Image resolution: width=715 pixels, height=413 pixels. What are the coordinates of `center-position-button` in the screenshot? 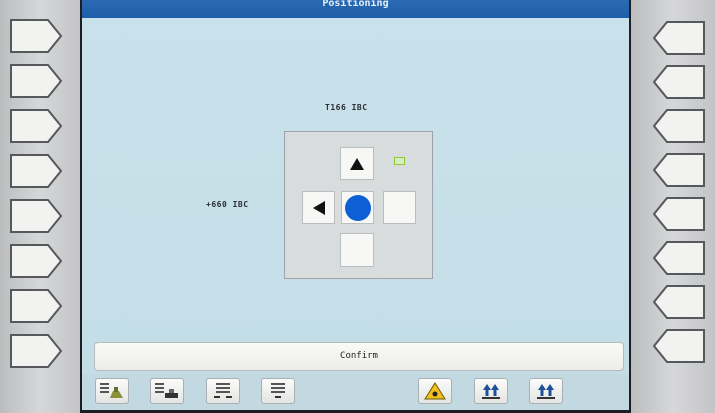 It's located at (357, 207).